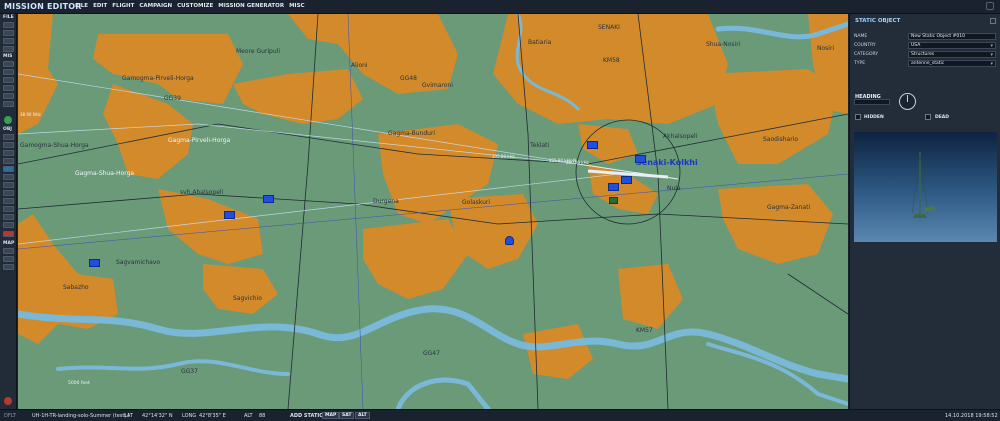 Image resolution: width=1000 pixels, height=421 pixels. I want to click on exit-icon, so click(8, 401).